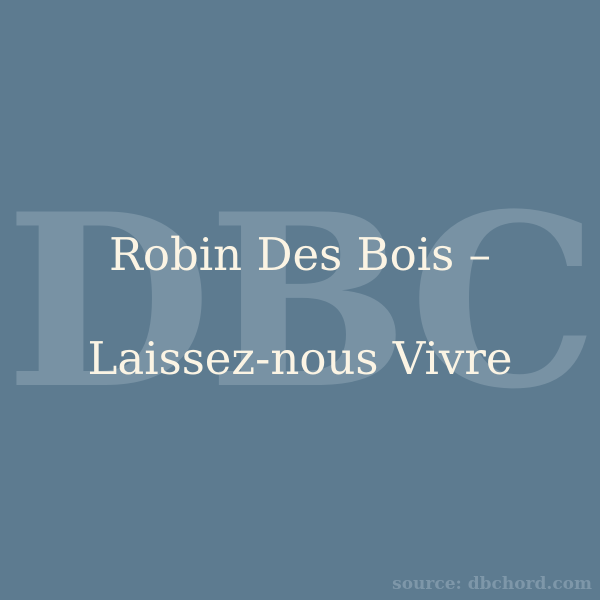  What do you see at coordinates (300, 254) in the screenshot?
I see `song-title-line-1: Robin Des Bois –` at bounding box center [300, 254].